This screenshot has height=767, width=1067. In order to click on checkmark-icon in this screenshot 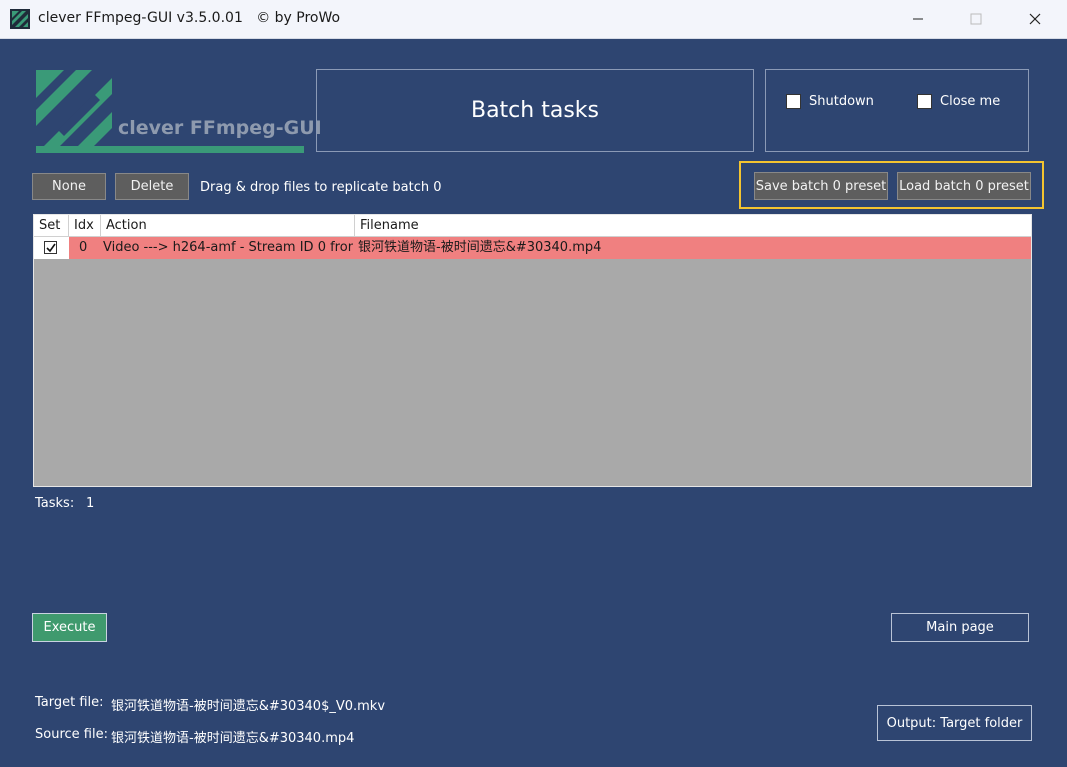, I will do `click(50, 247)`.